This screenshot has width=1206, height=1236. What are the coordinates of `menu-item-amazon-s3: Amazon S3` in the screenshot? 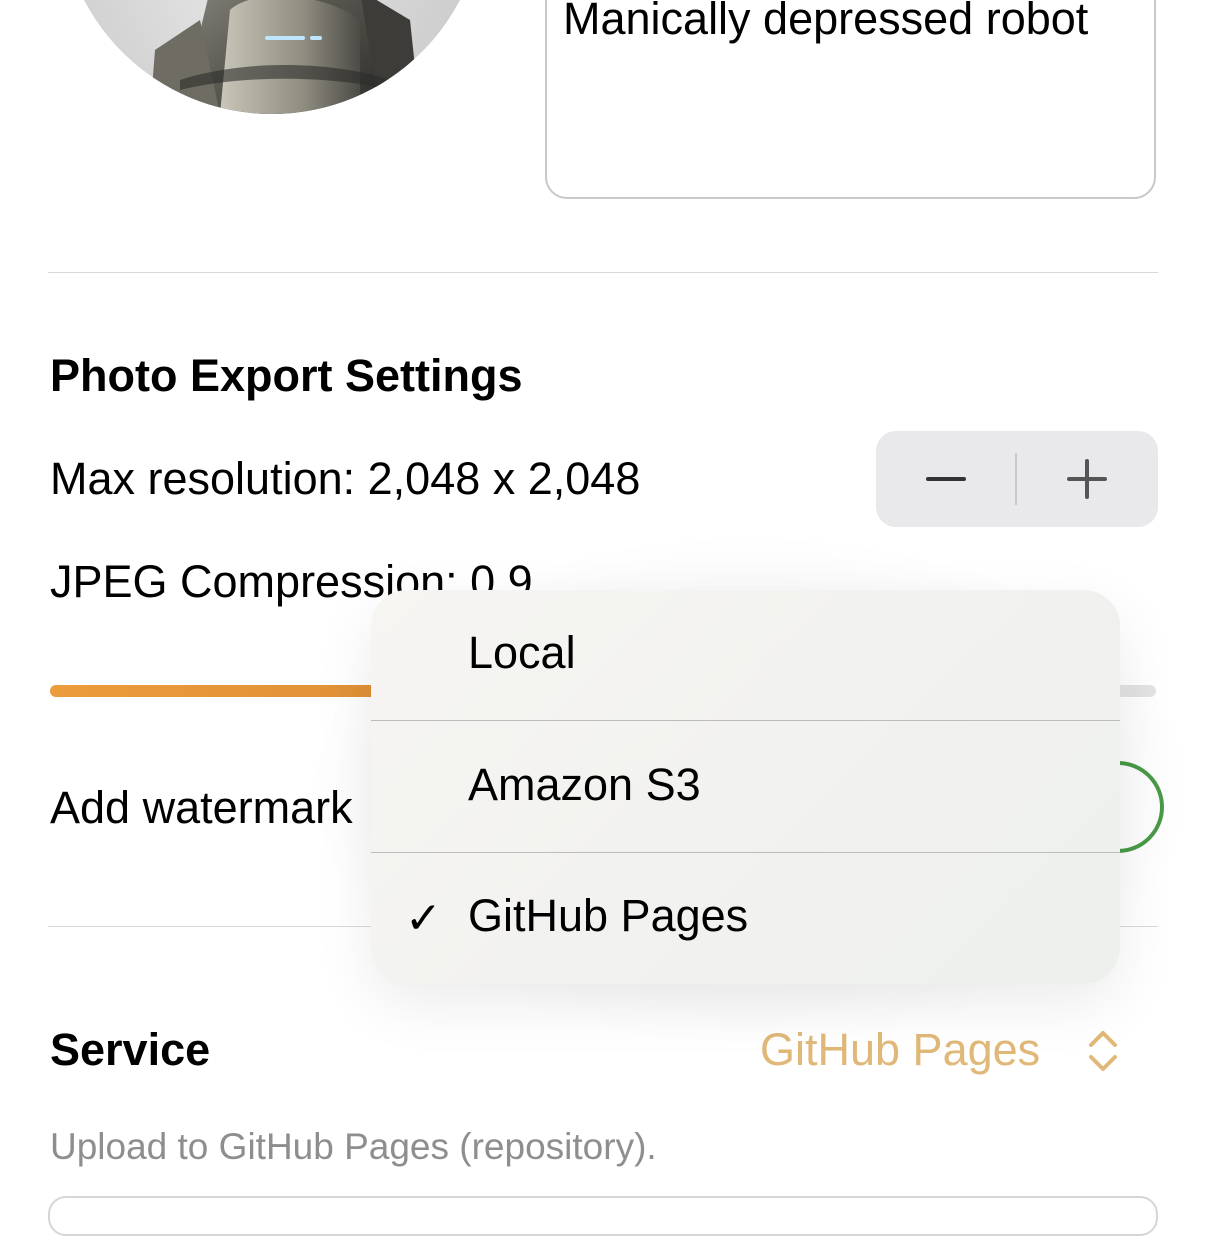 It's located at (745, 786).